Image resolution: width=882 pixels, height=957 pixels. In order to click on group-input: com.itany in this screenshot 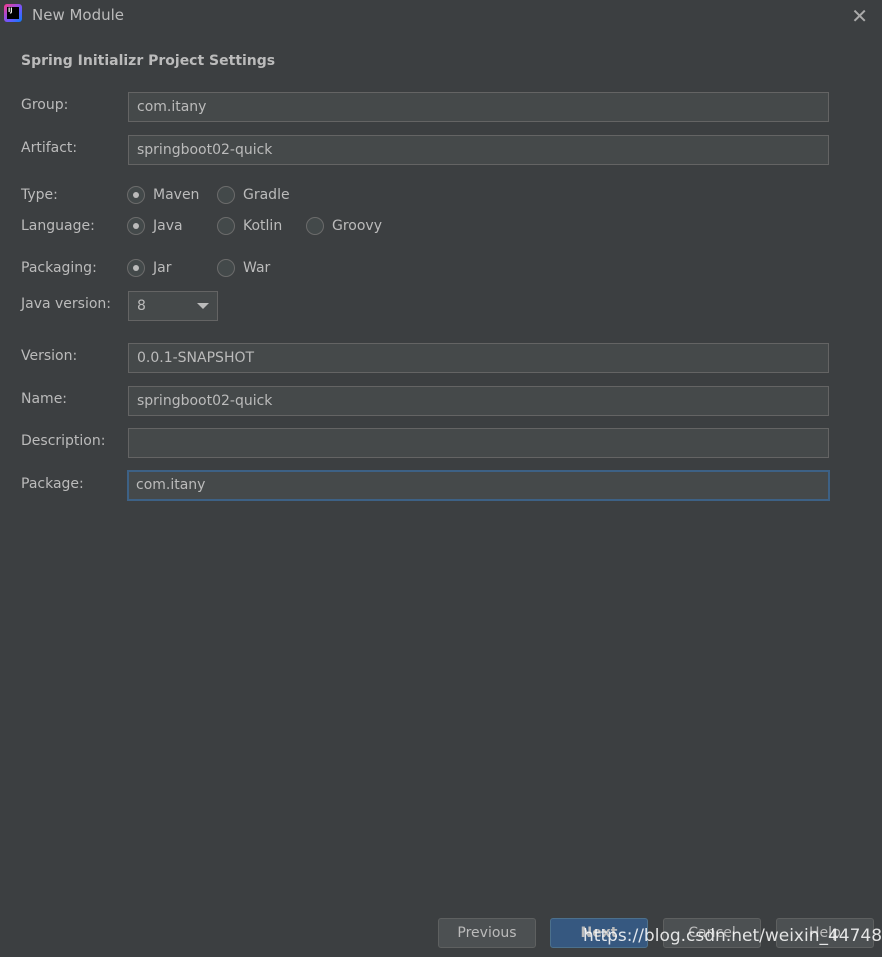, I will do `click(478, 107)`.